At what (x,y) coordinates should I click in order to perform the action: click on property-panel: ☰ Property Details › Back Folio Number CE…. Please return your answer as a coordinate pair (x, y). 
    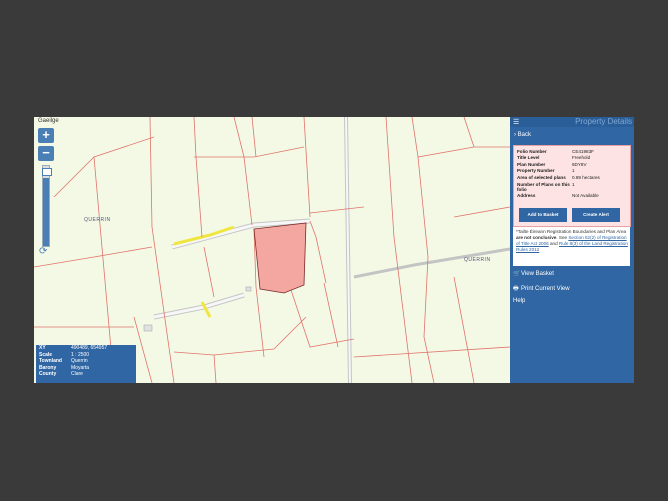
    Looking at the image, I should click on (572, 250).